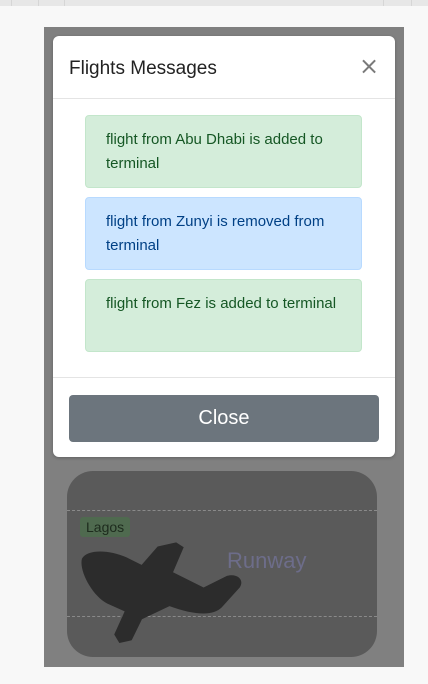  What do you see at coordinates (222, 510) in the screenshot?
I see `runway-lane-line` at bounding box center [222, 510].